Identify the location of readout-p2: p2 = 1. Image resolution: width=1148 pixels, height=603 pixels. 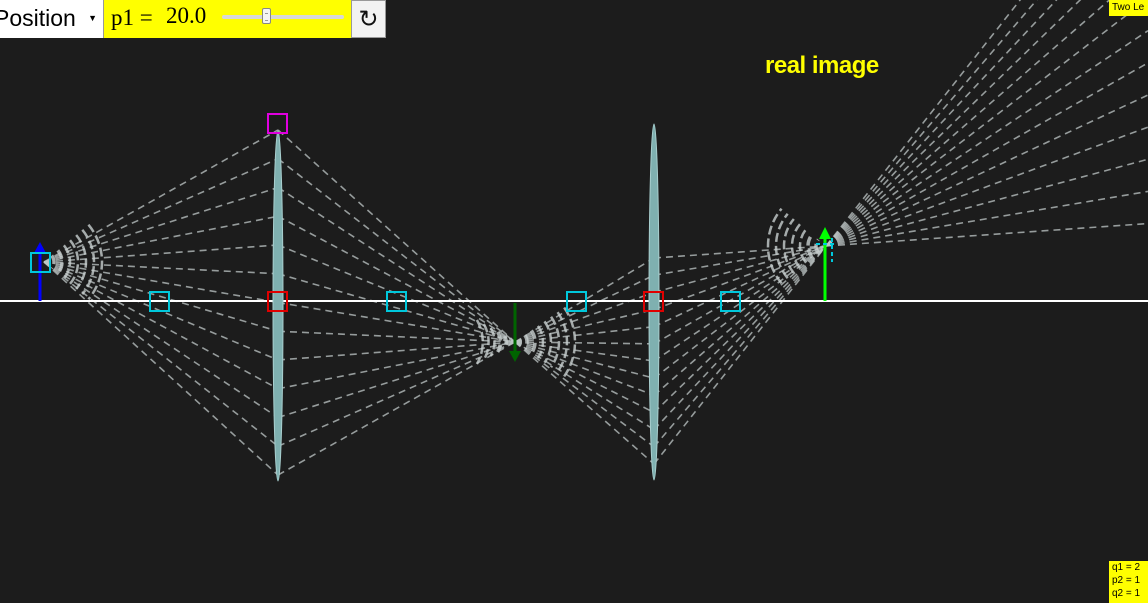
(1126, 580).